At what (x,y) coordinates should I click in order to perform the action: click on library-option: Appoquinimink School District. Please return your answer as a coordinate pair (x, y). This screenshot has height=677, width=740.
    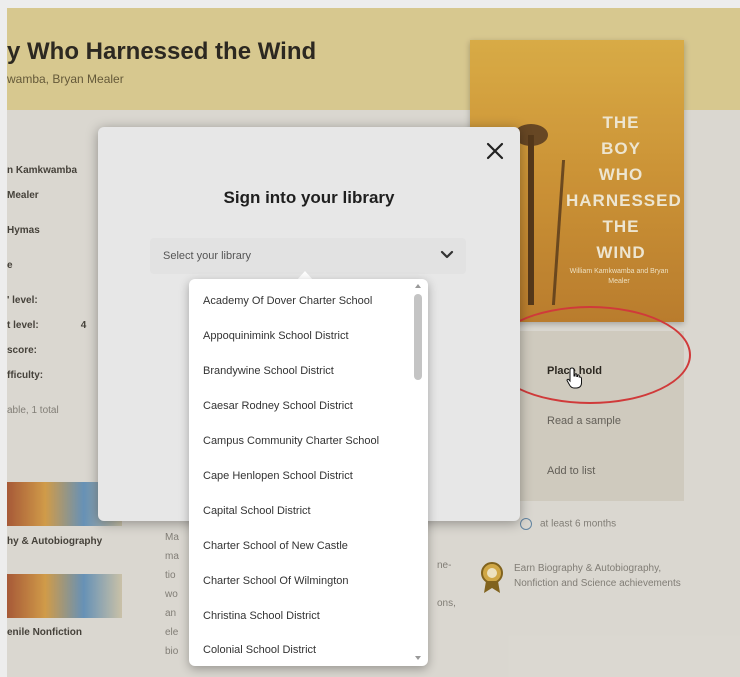
    Looking at the image, I should click on (276, 336).